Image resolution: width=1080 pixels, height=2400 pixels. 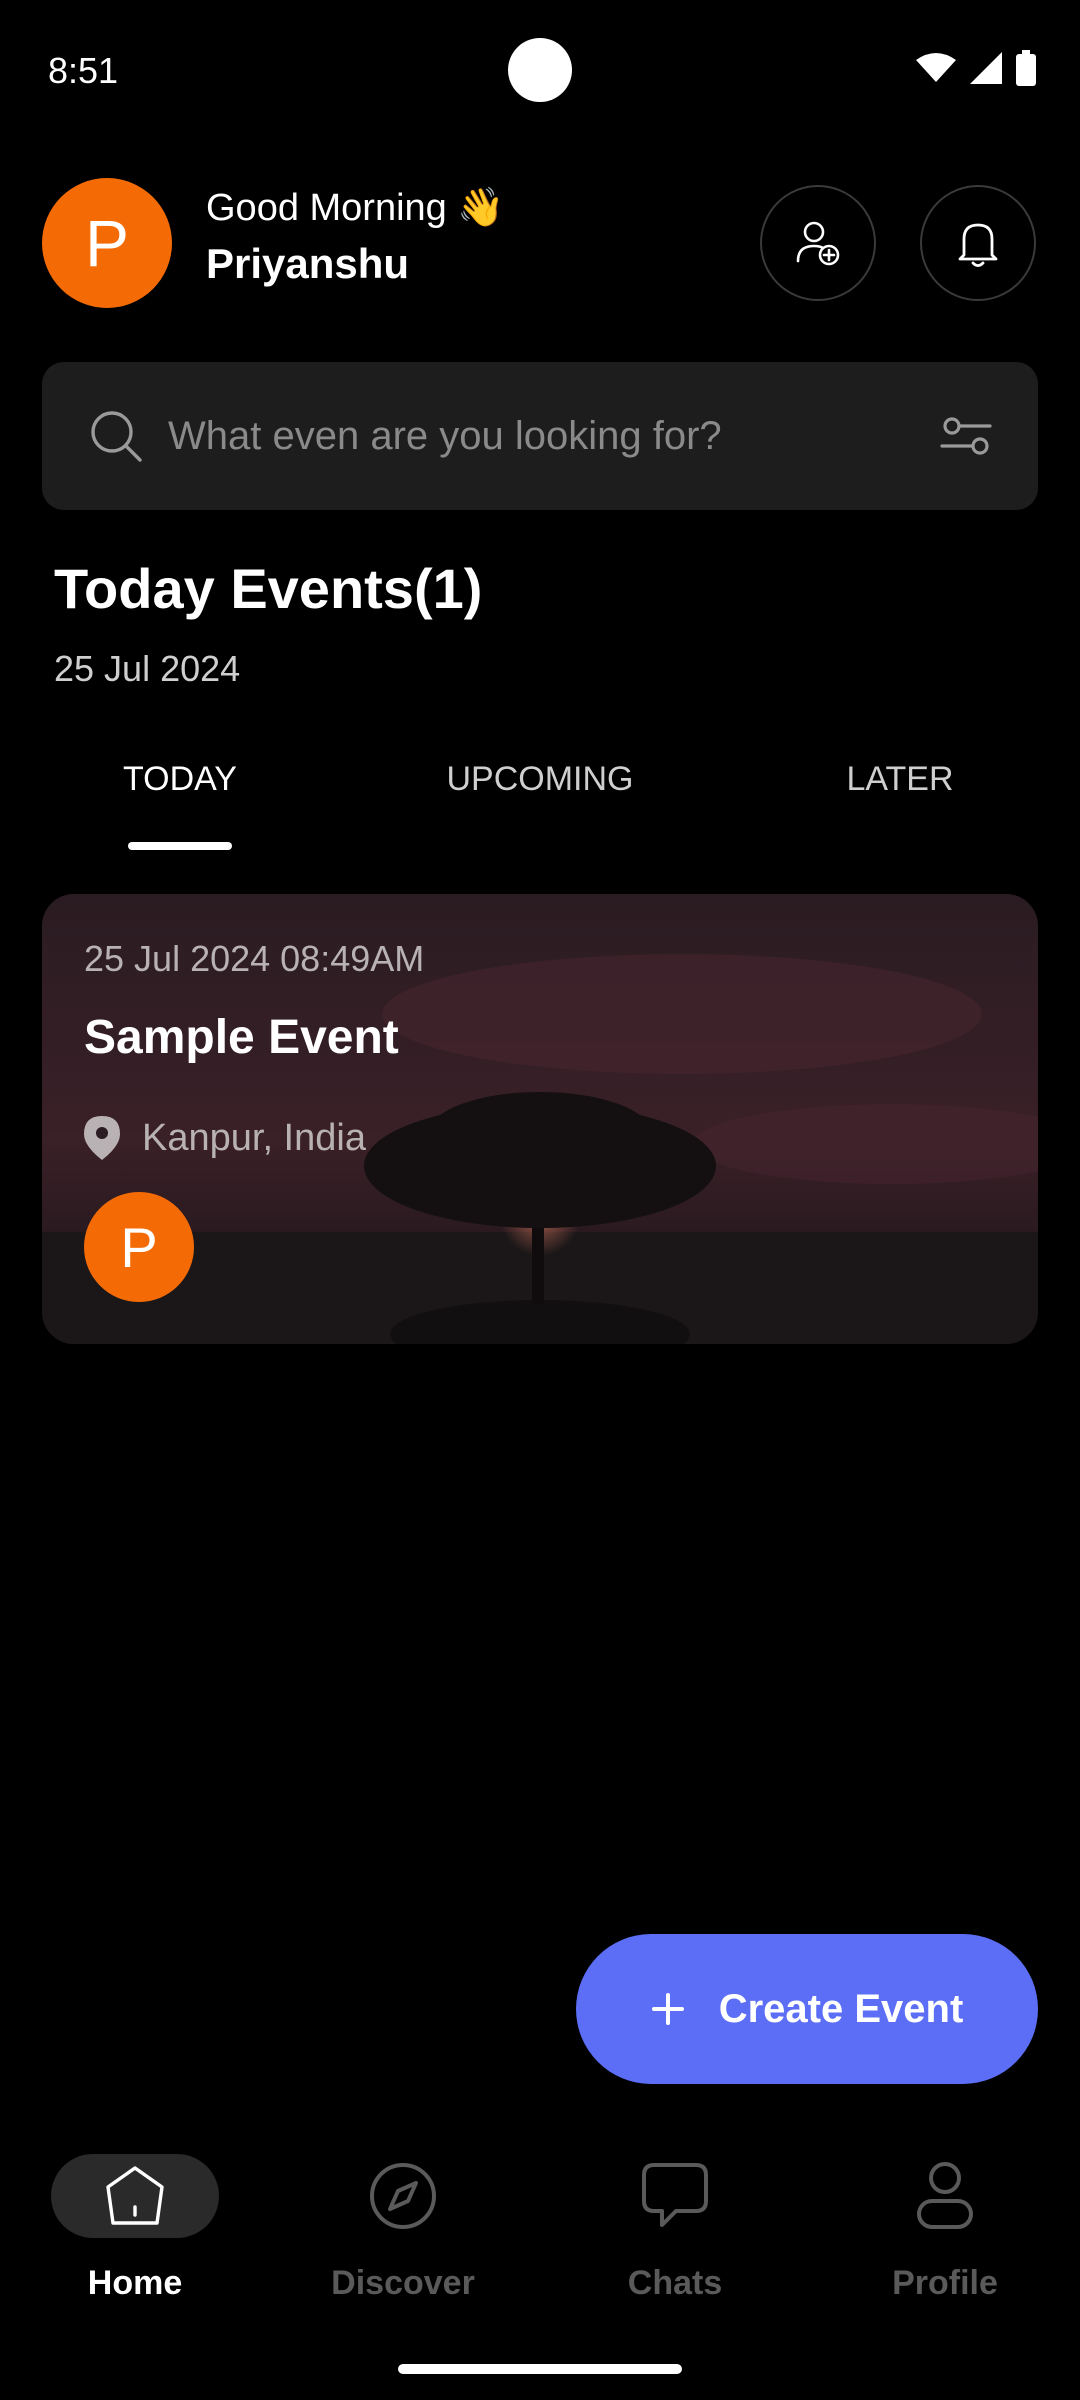 What do you see at coordinates (83, 70) in the screenshot?
I see `status-time: 8:51` at bounding box center [83, 70].